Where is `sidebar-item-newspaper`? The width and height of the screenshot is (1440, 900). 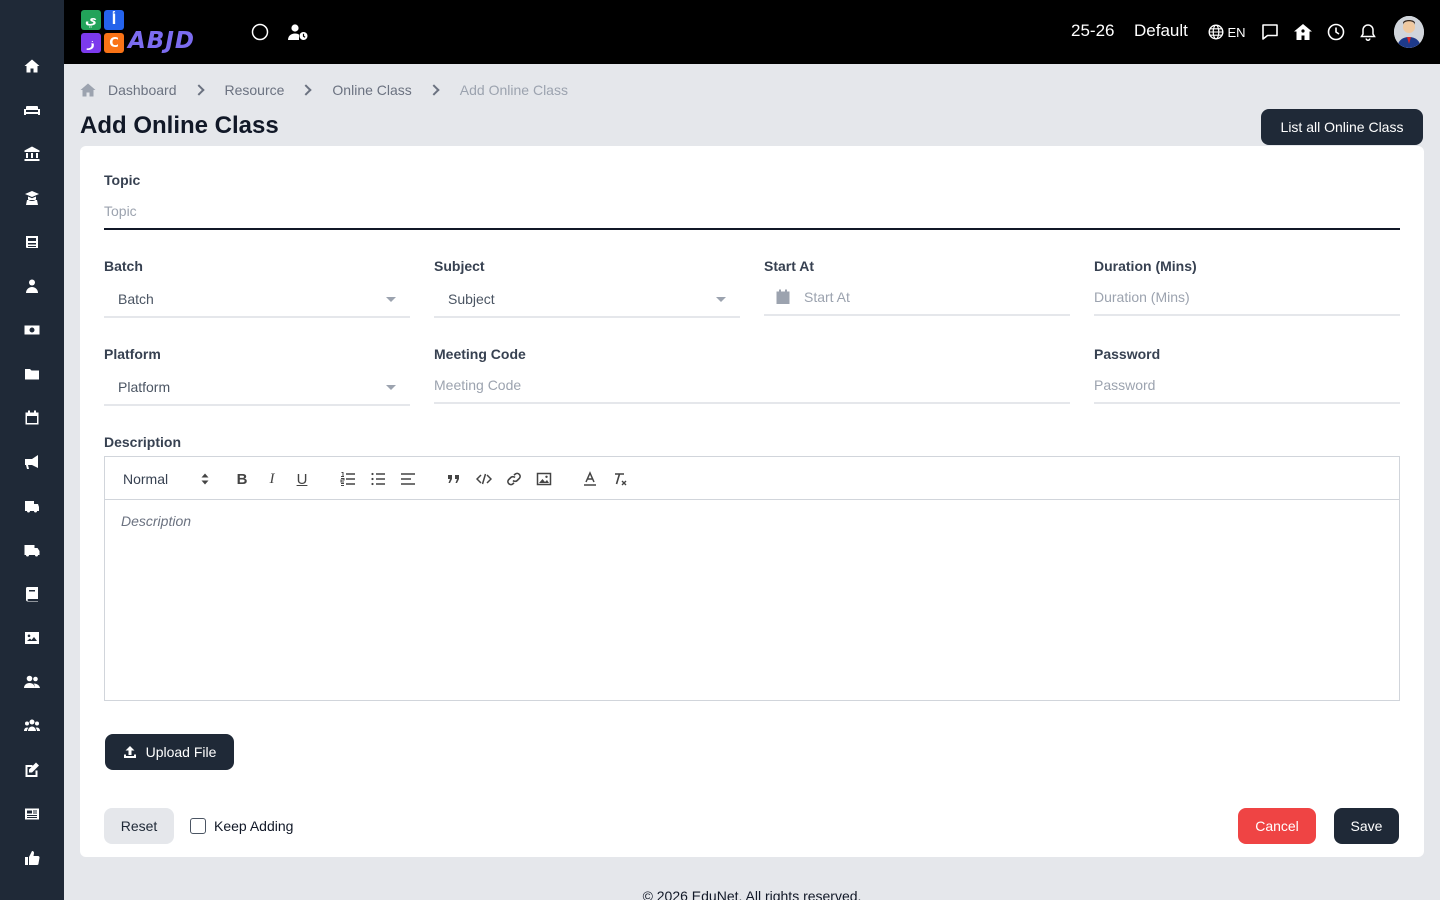
sidebar-item-newspaper is located at coordinates (32, 814).